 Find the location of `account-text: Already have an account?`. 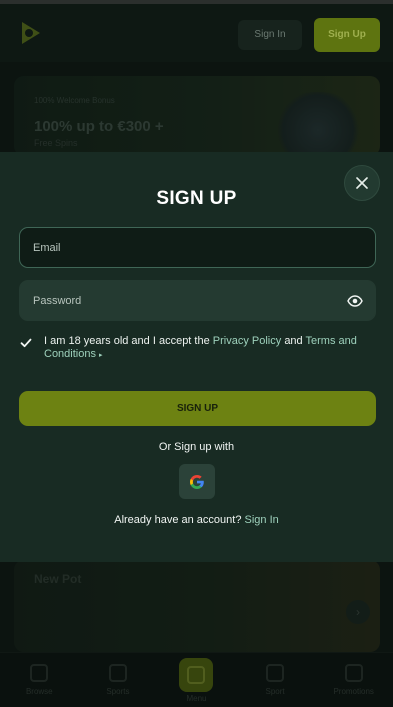

account-text: Already have an account? is located at coordinates (178, 520).